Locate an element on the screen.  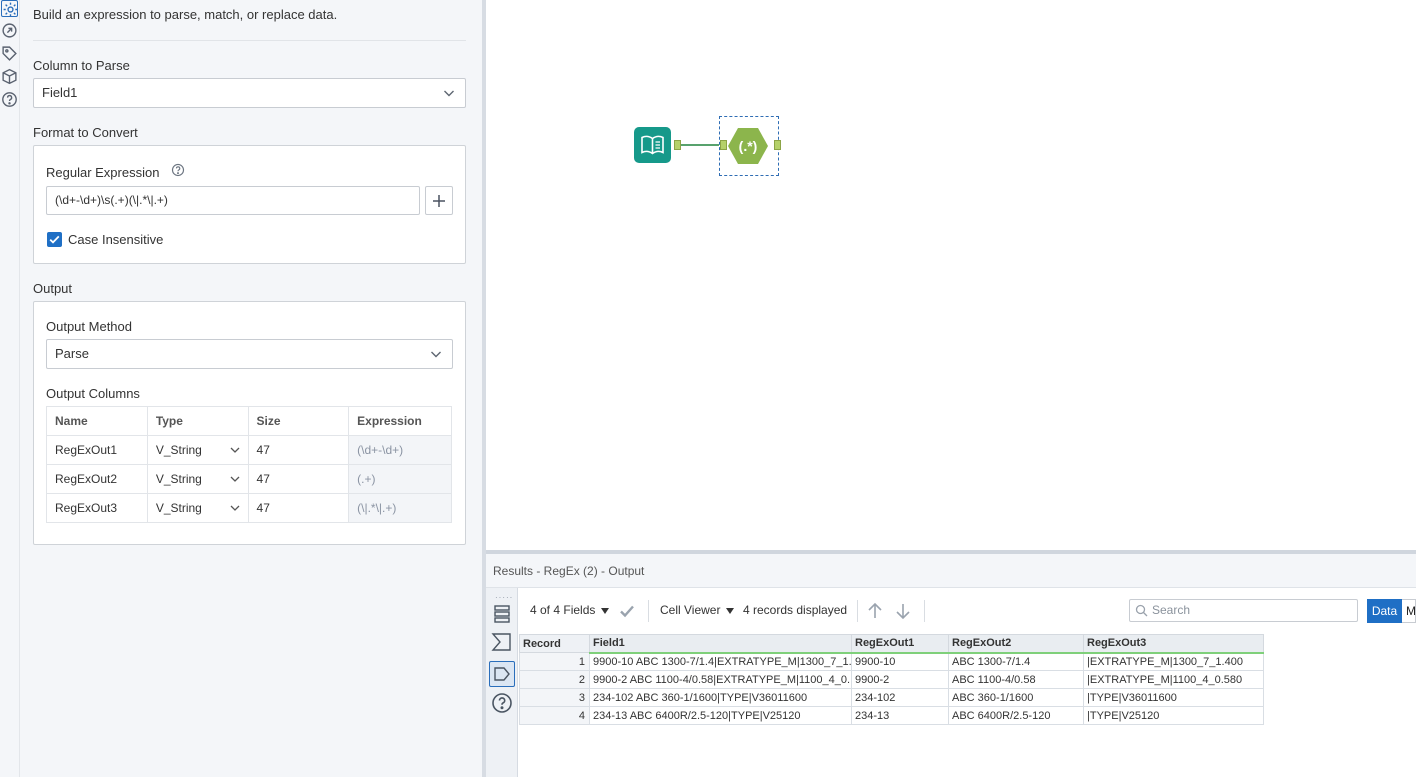
column-header: Name is located at coordinates (97, 421).